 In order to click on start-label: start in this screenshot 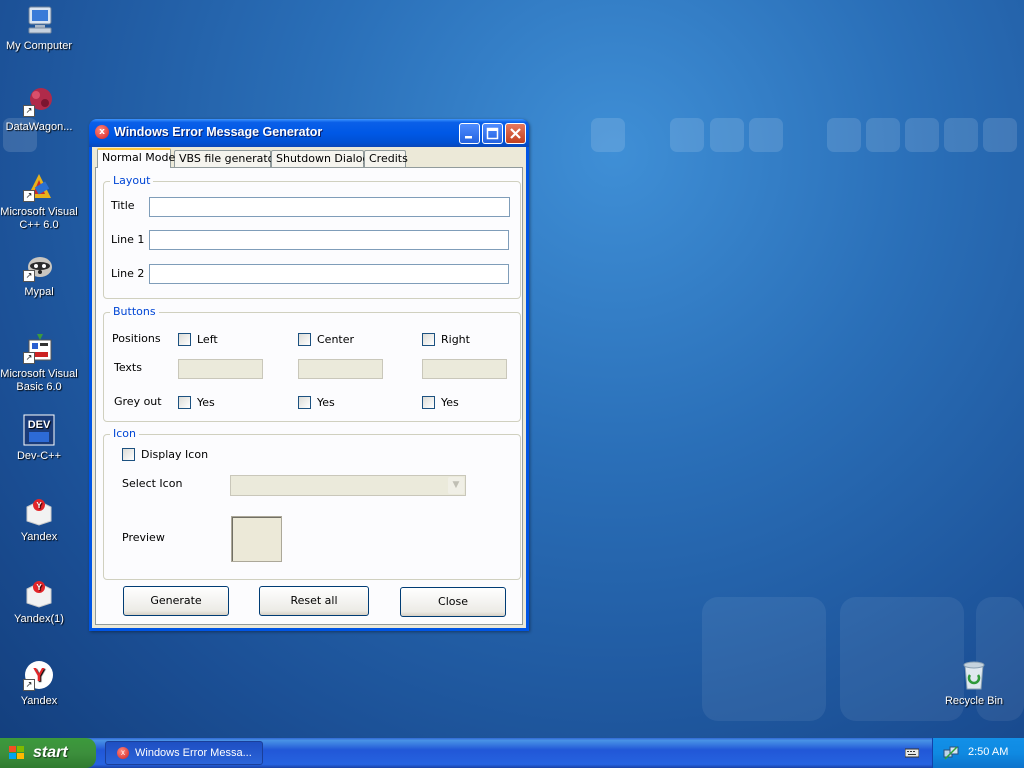, I will do `click(50, 752)`.